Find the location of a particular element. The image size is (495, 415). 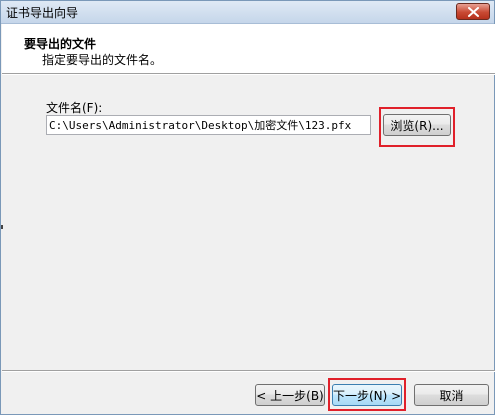

next-button: 下一步(N) > is located at coordinates (367, 395).